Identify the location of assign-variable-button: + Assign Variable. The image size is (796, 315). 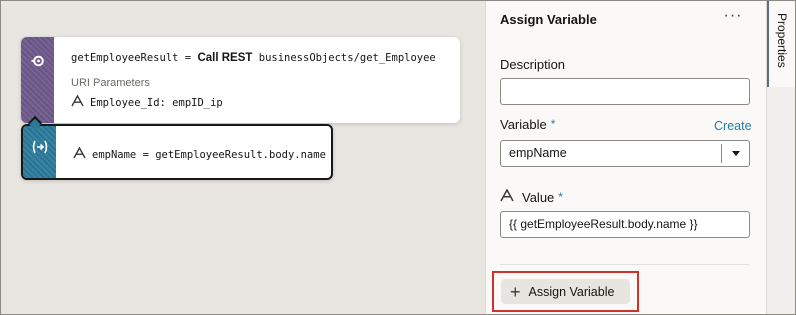
(565, 291).